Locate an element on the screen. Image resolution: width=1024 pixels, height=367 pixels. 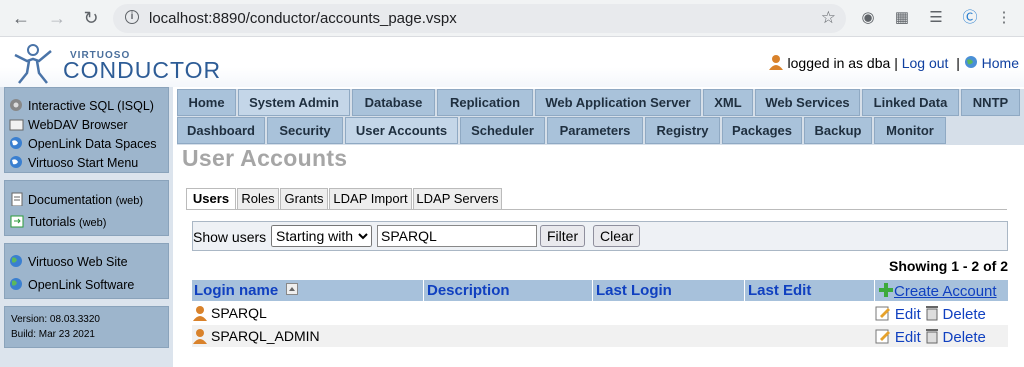
column-description: Description is located at coordinates (468, 290).